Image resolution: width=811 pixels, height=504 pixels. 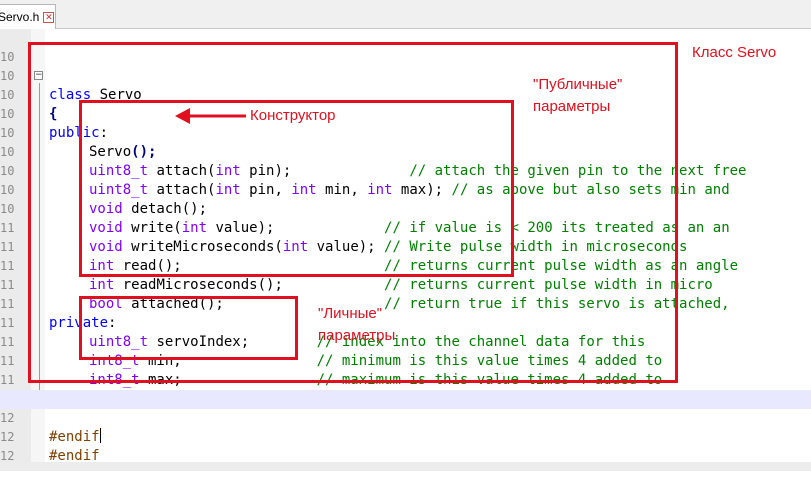 What do you see at coordinates (188, 328) in the screenshot?
I see `private-annotation-box` at bounding box center [188, 328].